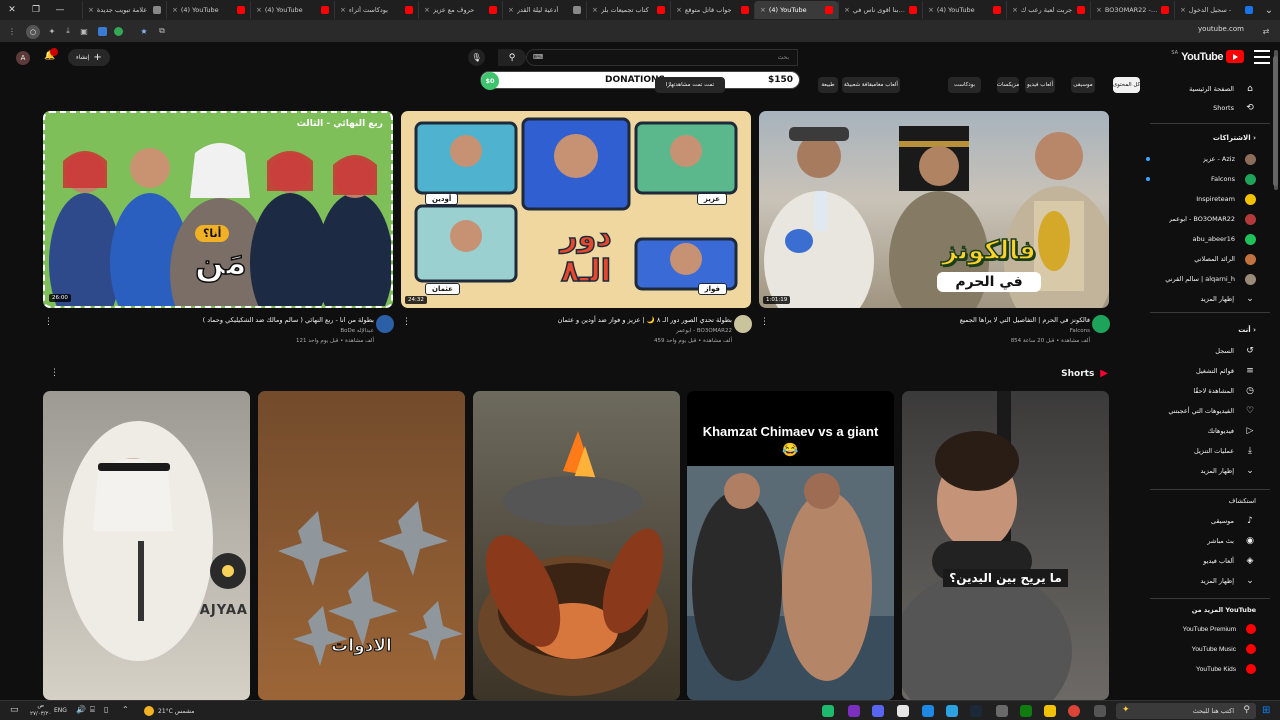 The width and height of the screenshot is (1280, 720). I want to click on sidebar-subscription-item: عزيز - Aziz, so click(1201, 159).